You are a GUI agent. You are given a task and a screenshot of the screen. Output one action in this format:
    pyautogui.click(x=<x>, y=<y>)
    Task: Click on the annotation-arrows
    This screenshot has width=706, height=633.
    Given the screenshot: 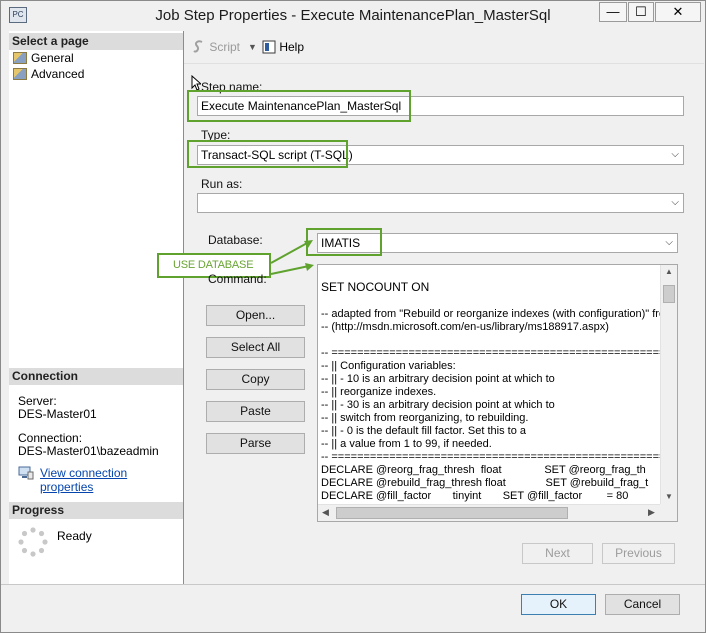 What is the action you would take?
    pyautogui.click(x=292, y=257)
    